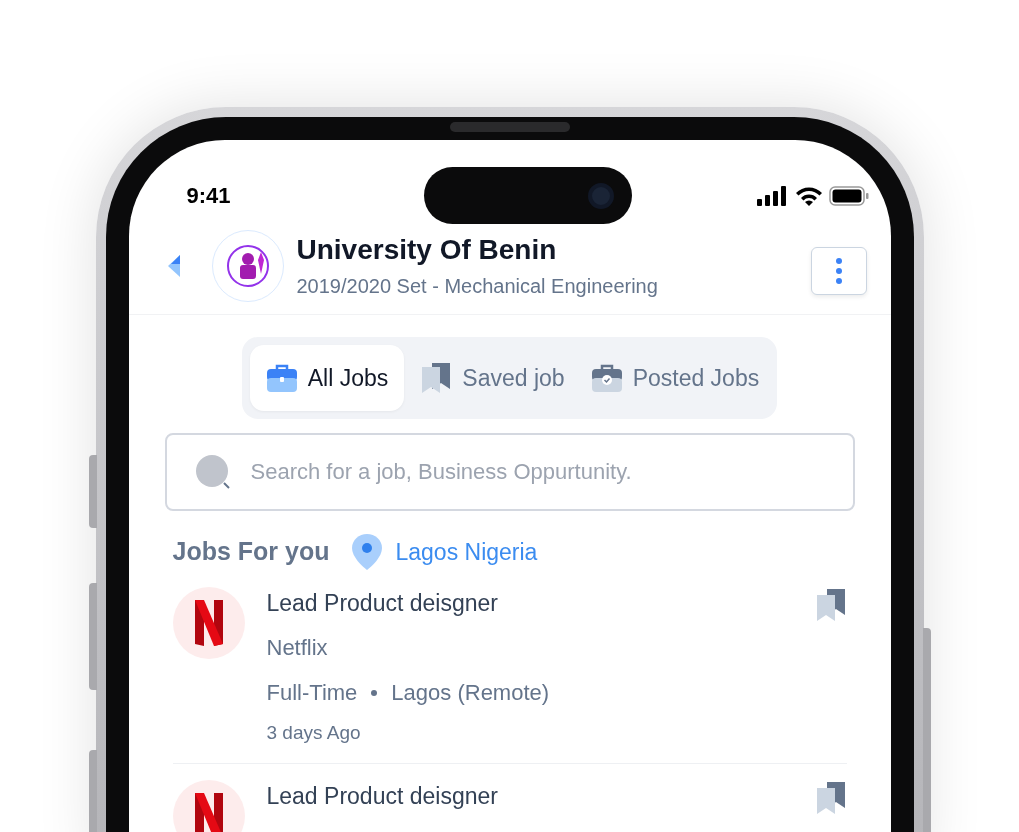 This screenshot has height=832, width=1019. Describe the element at coordinates (492, 378) in the screenshot. I see `tab: Saved job` at that location.